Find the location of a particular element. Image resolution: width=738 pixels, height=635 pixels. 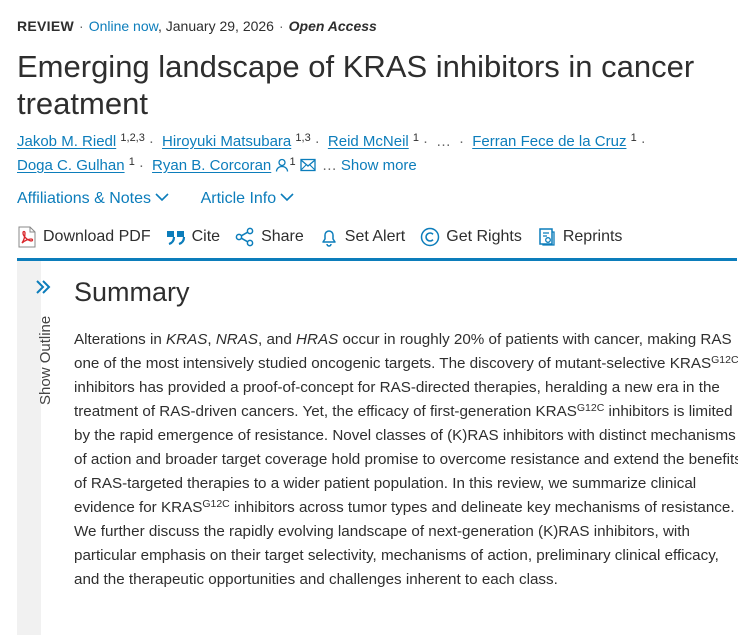

author-link: Hiroyuki Matsubara is located at coordinates (226, 141).